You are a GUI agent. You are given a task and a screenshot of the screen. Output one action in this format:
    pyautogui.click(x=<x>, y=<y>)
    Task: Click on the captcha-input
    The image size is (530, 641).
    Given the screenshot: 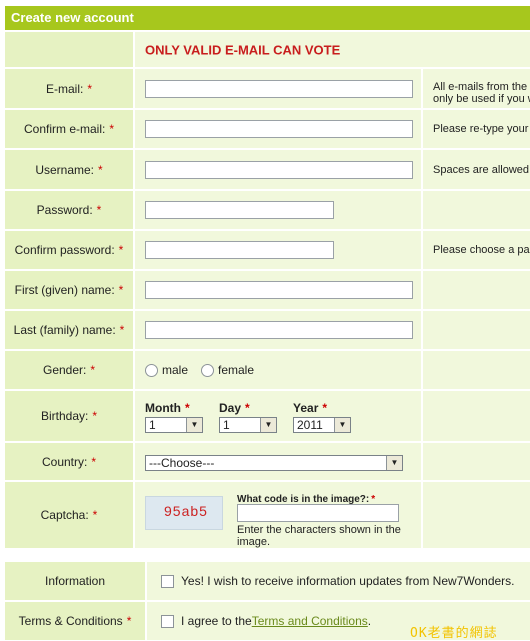 What is the action you would take?
    pyautogui.click(x=318, y=513)
    